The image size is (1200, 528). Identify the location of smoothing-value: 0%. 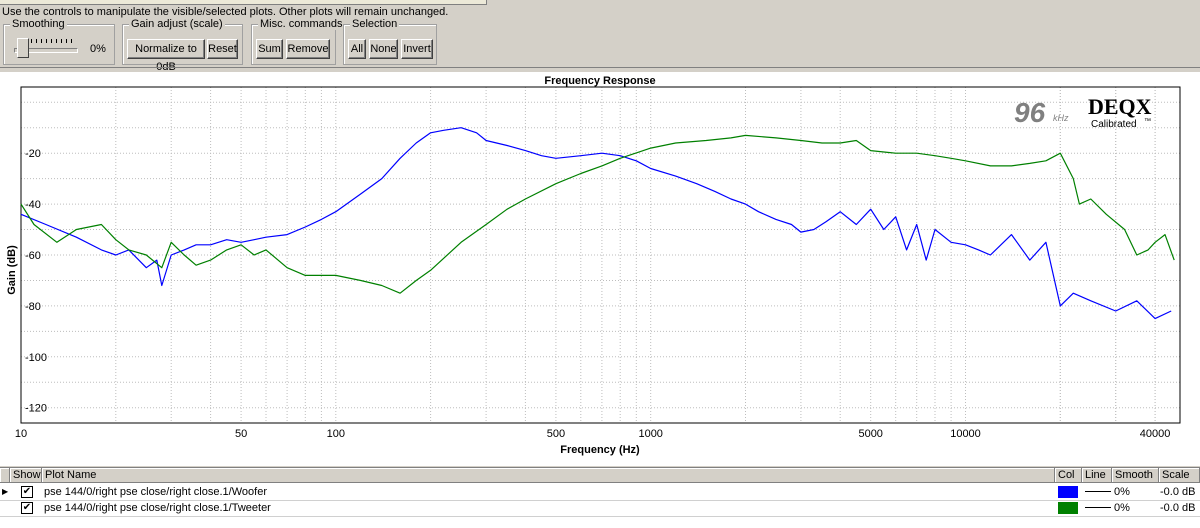
(98, 49).